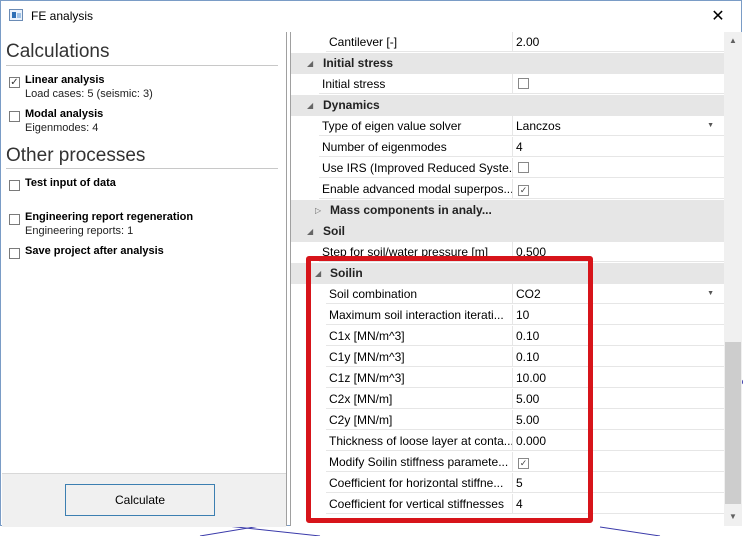 Image resolution: width=743 pixels, height=536 pixels. What do you see at coordinates (79, 231) in the screenshot?
I see `engineering-report-info: Engineering reports: 1` at bounding box center [79, 231].